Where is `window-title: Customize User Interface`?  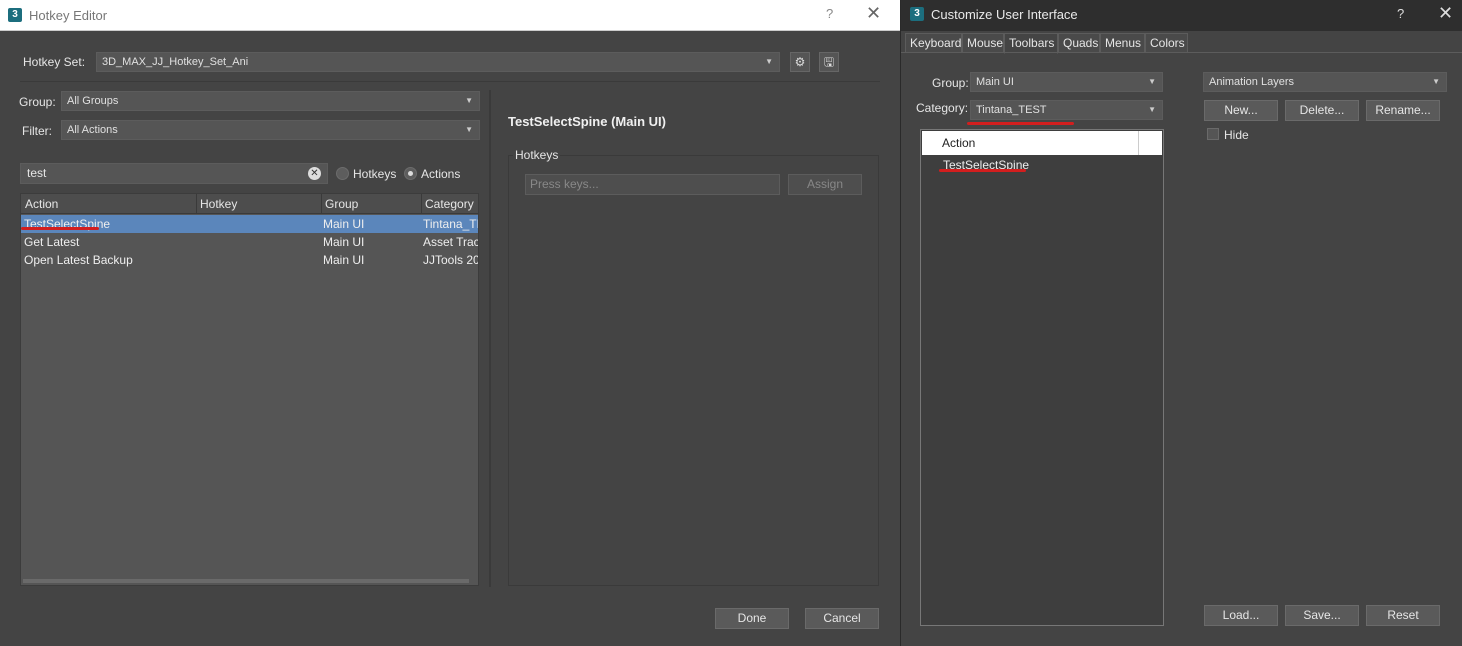
window-title: Customize User Interface is located at coordinates (1004, 14).